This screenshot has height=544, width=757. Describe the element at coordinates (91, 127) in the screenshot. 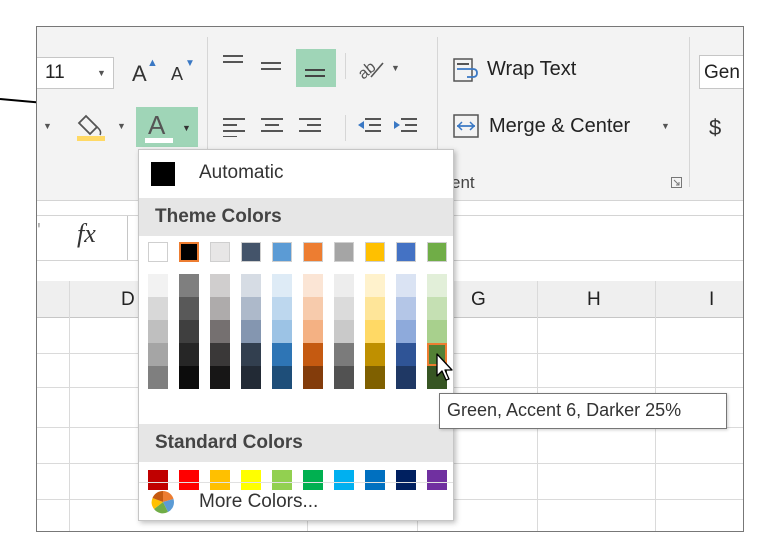

I see `paint-bucket-icon` at that location.